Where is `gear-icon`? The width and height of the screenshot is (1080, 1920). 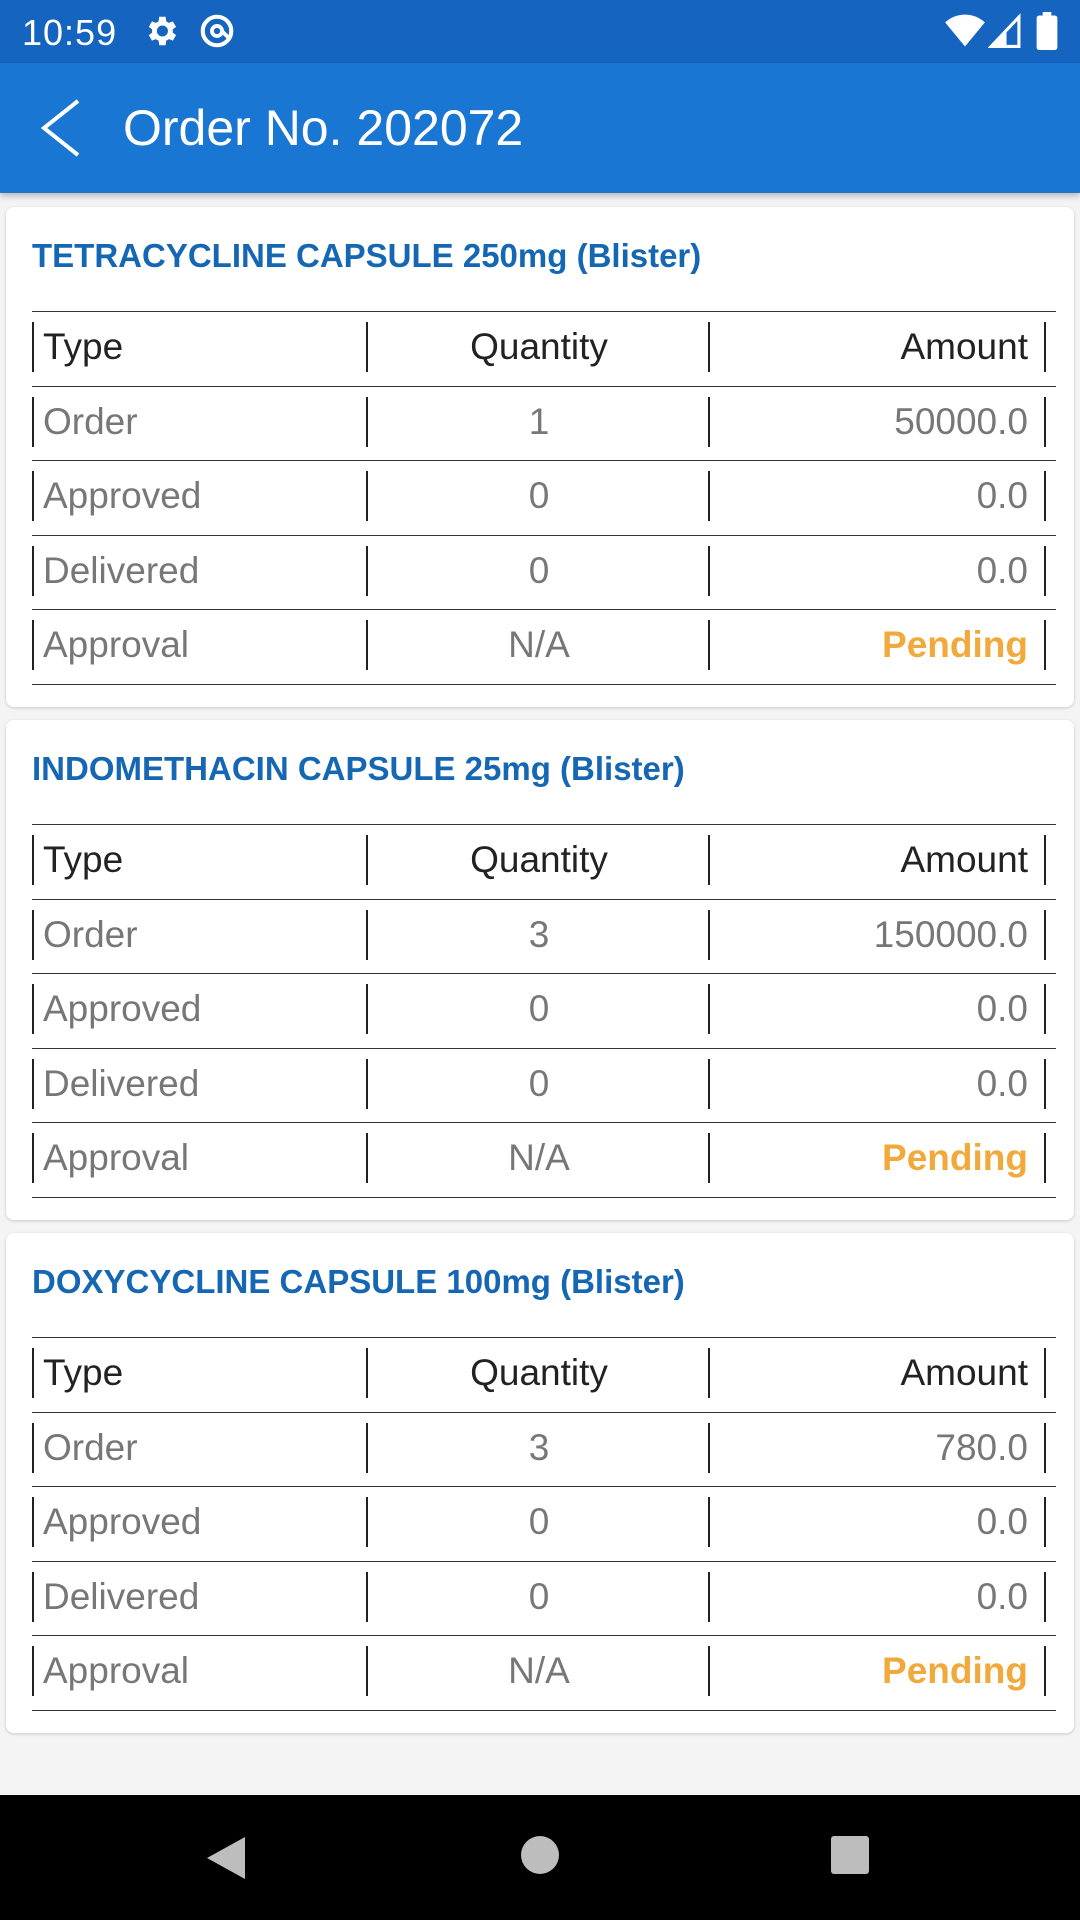 gear-icon is located at coordinates (162, 31).